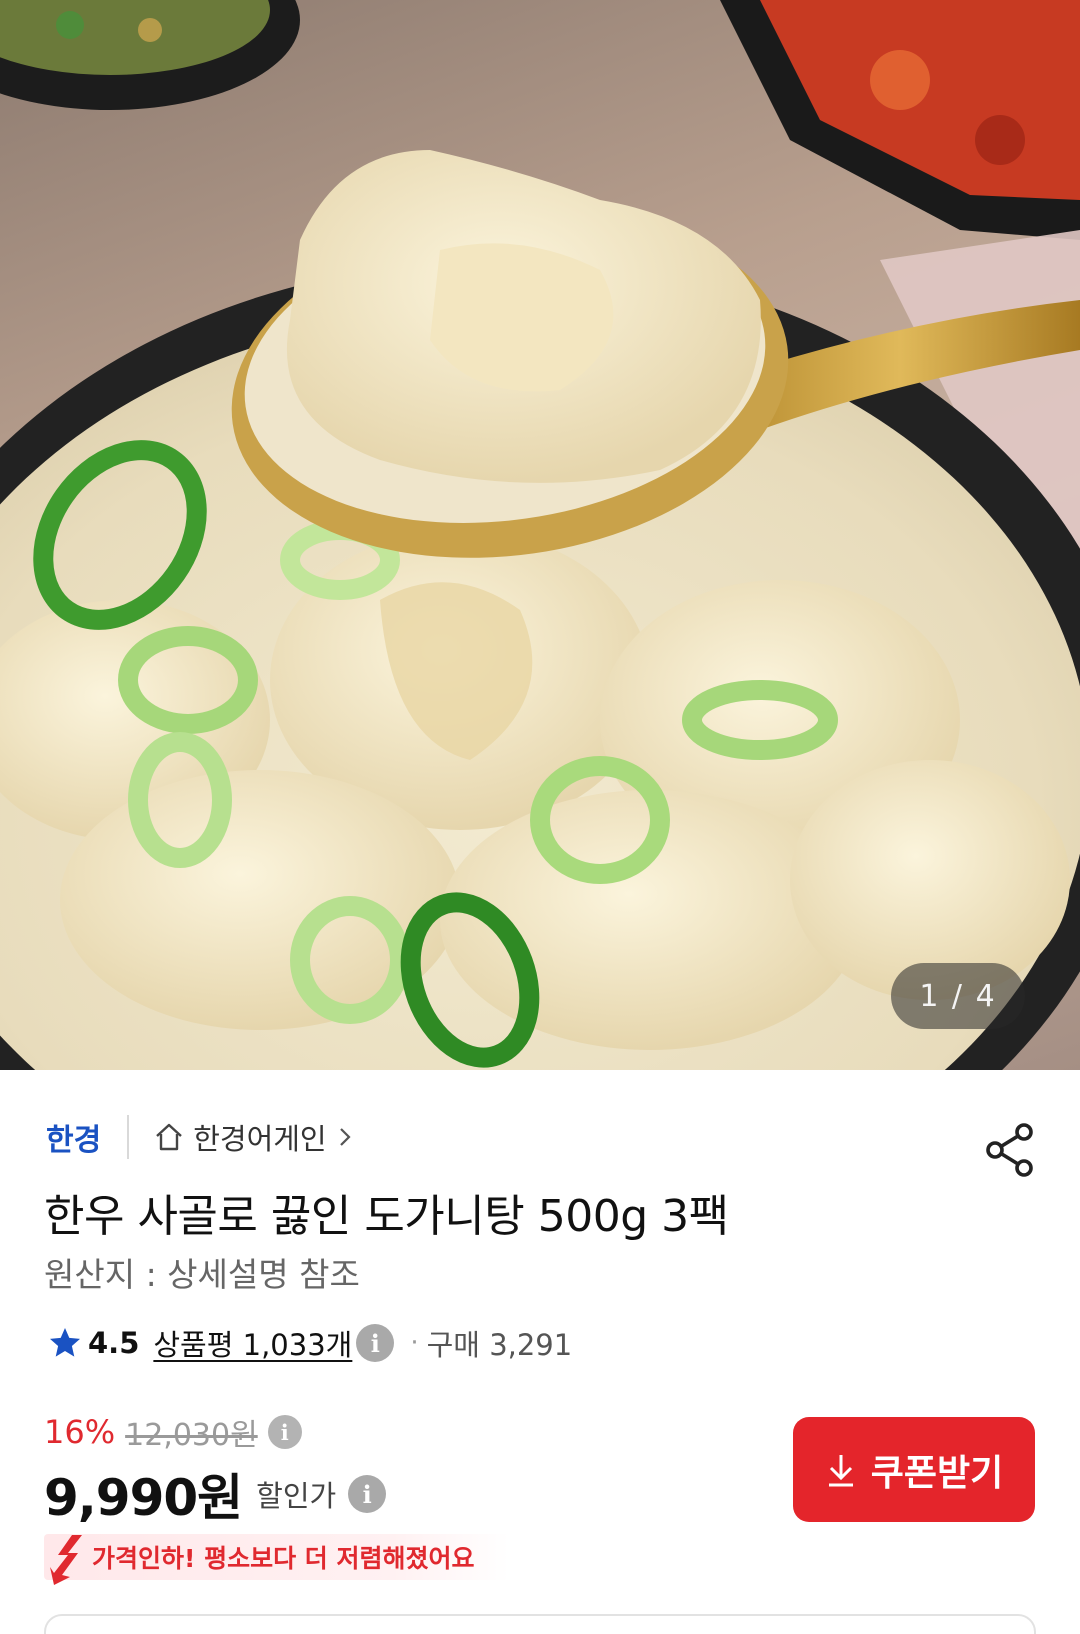  I want to click on sale-price-row: 9,990원 할인가 i, so click(215, 1494).